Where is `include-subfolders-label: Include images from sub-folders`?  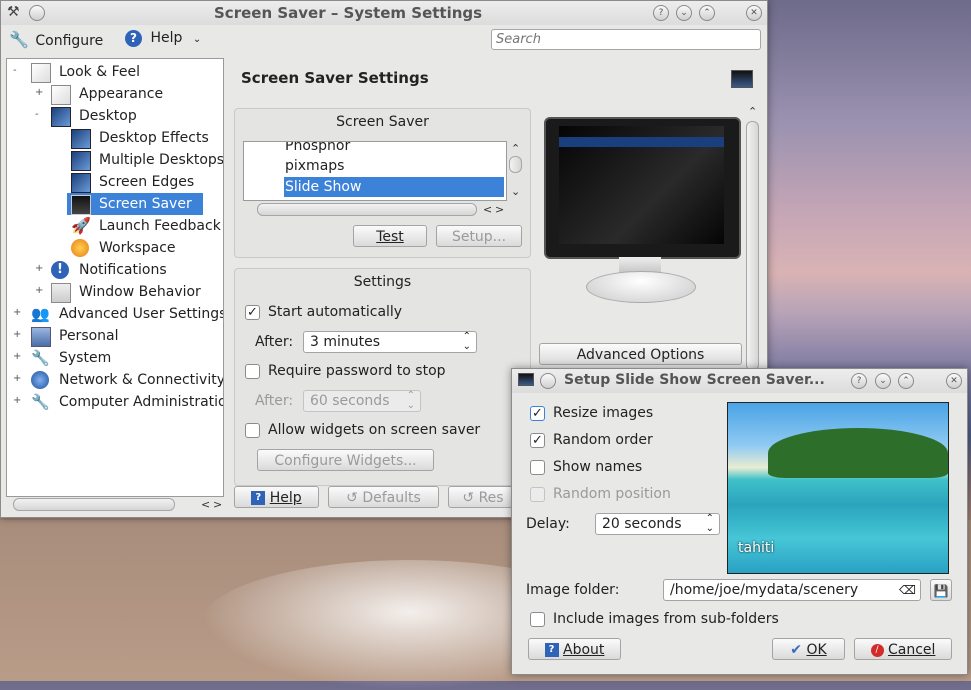
include-subfolders-label: Include images from sub-folders is located at coordinates (666, 619).